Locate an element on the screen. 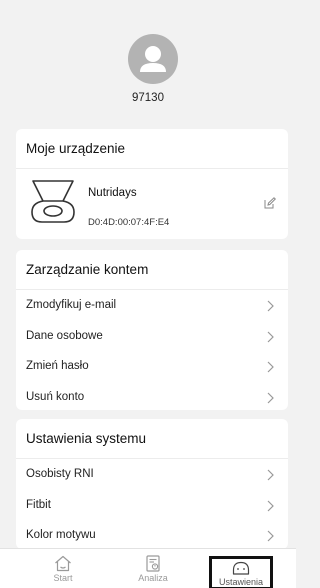 This screenshot has height=588, width=320. modify-email-item: Zmodyfikuj e-mail is located at coordinates (152, 305).